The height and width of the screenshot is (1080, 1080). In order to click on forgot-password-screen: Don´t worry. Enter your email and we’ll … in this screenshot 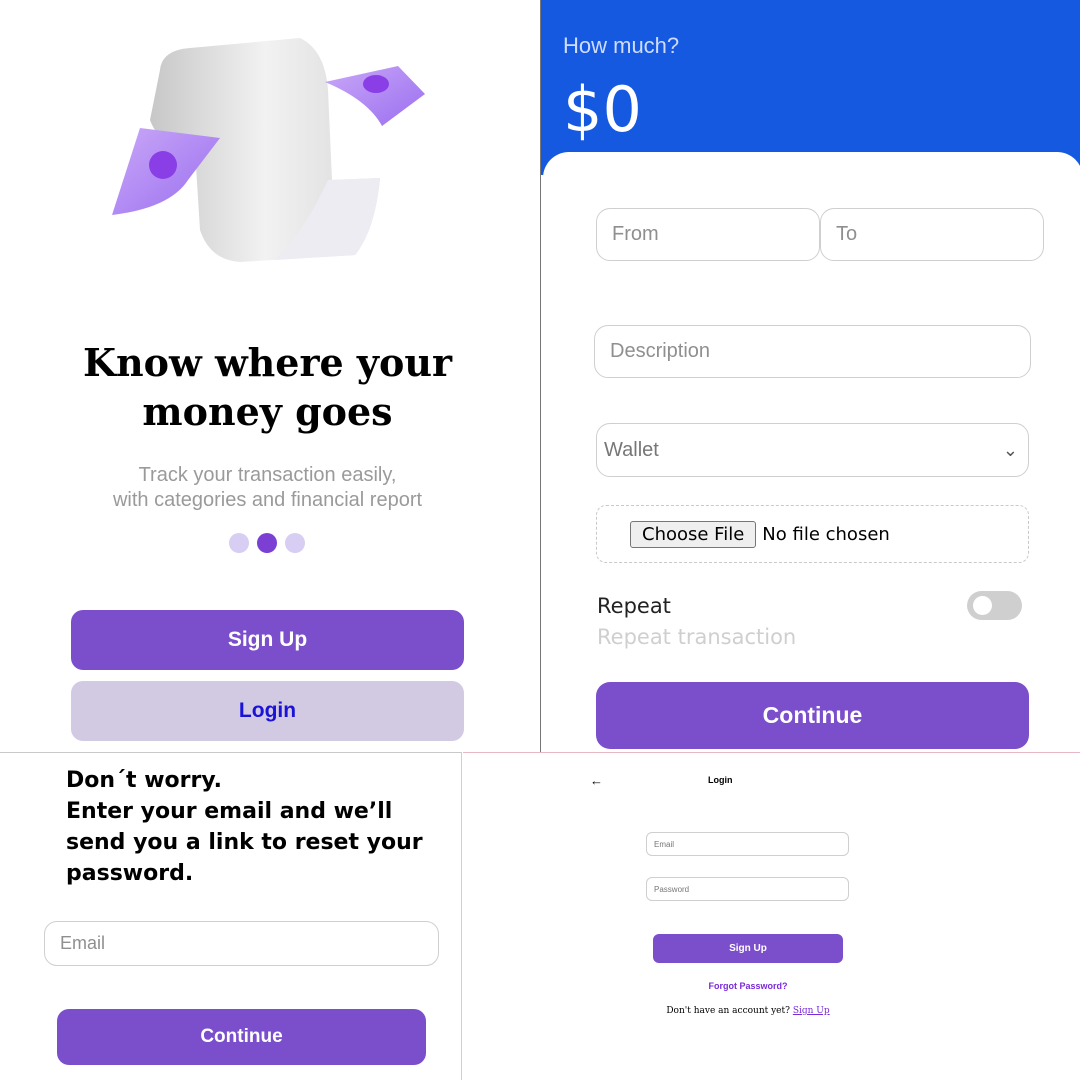, I will do `click(231, 916)`.